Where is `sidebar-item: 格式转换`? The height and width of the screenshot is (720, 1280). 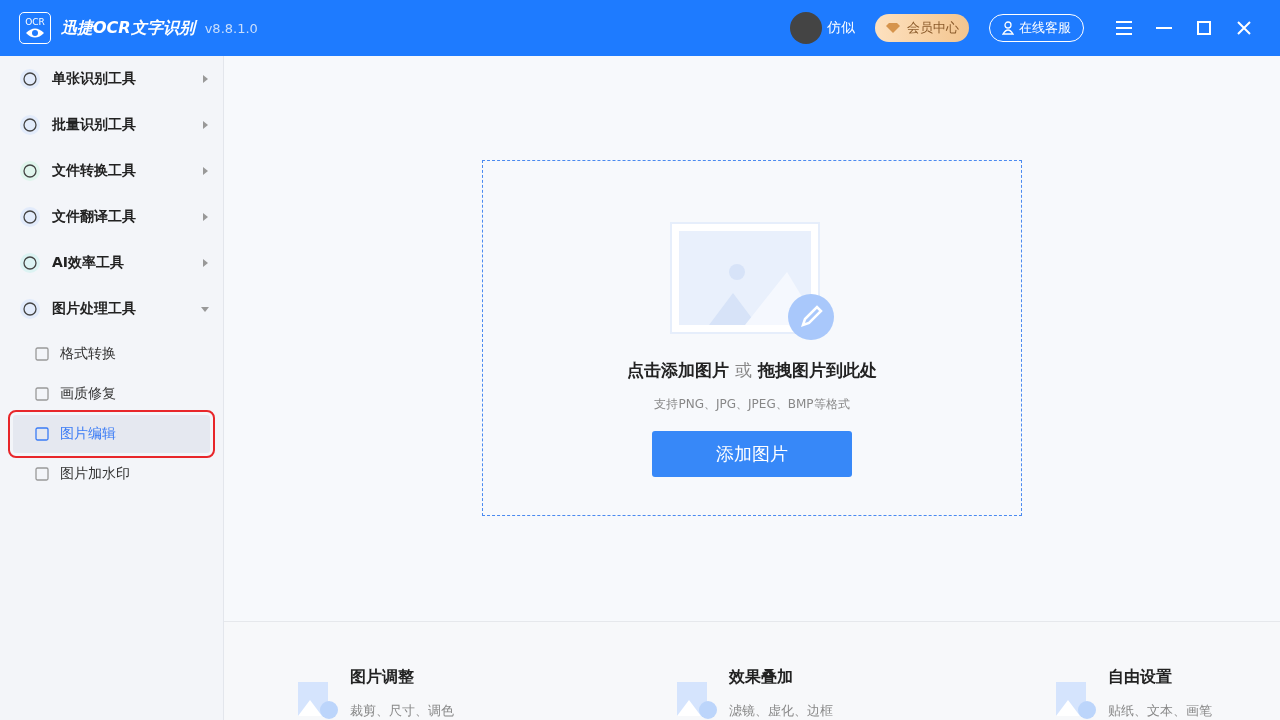 sidebar-item: 格式转换 is located at coordinates (111, 354).